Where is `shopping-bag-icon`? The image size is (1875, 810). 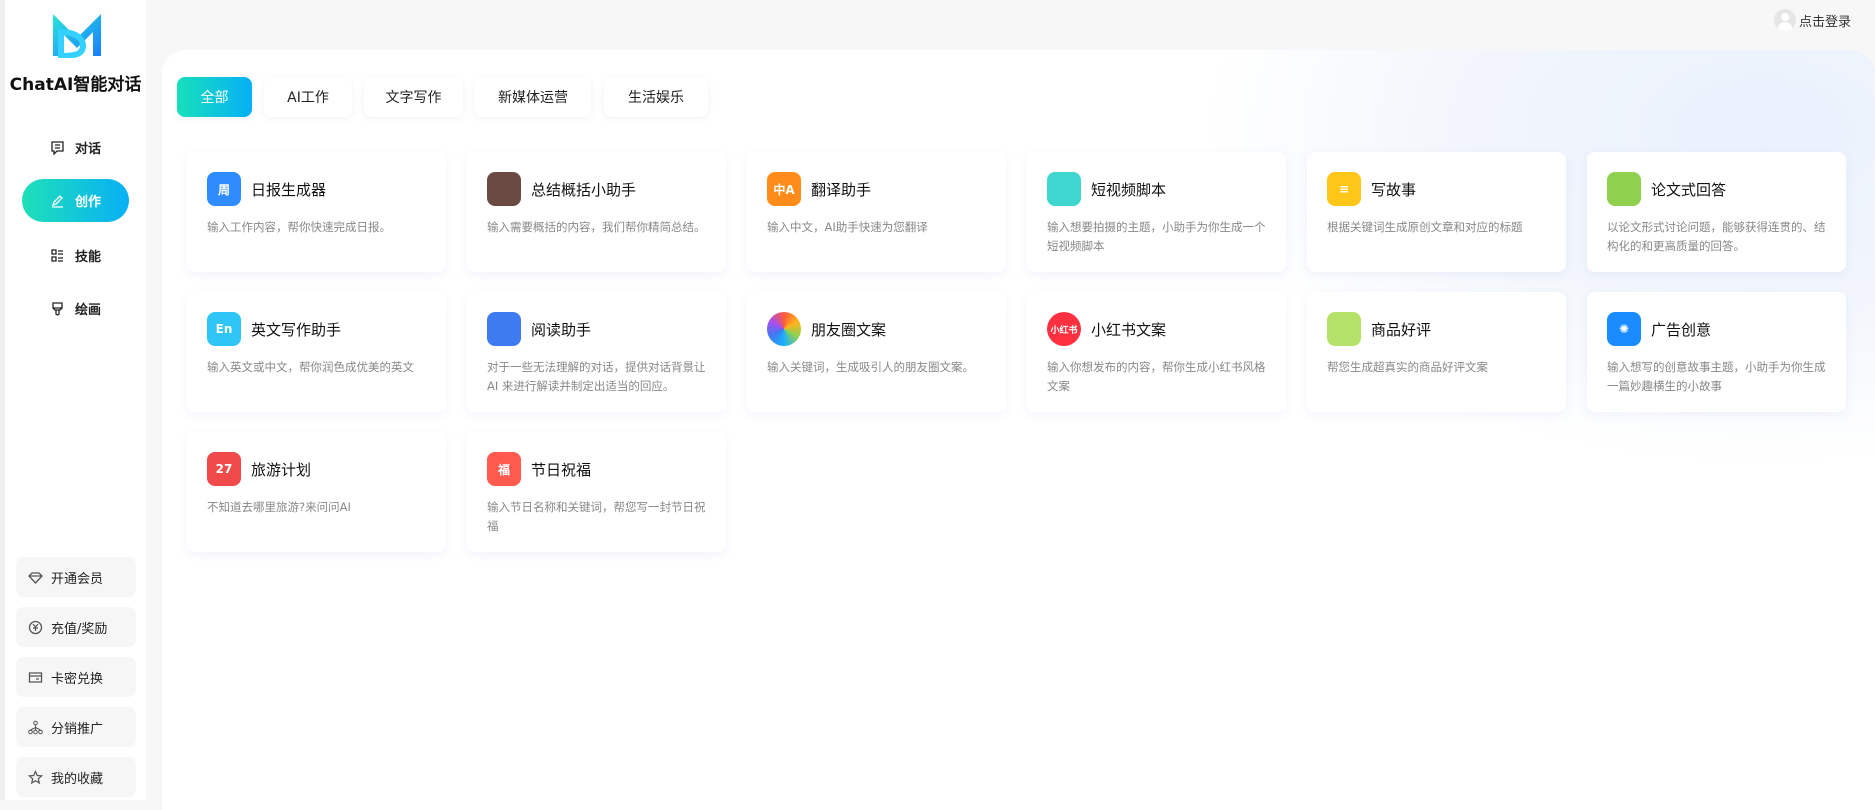
shopping-bag-icon is located at coordinates (1344, 329).